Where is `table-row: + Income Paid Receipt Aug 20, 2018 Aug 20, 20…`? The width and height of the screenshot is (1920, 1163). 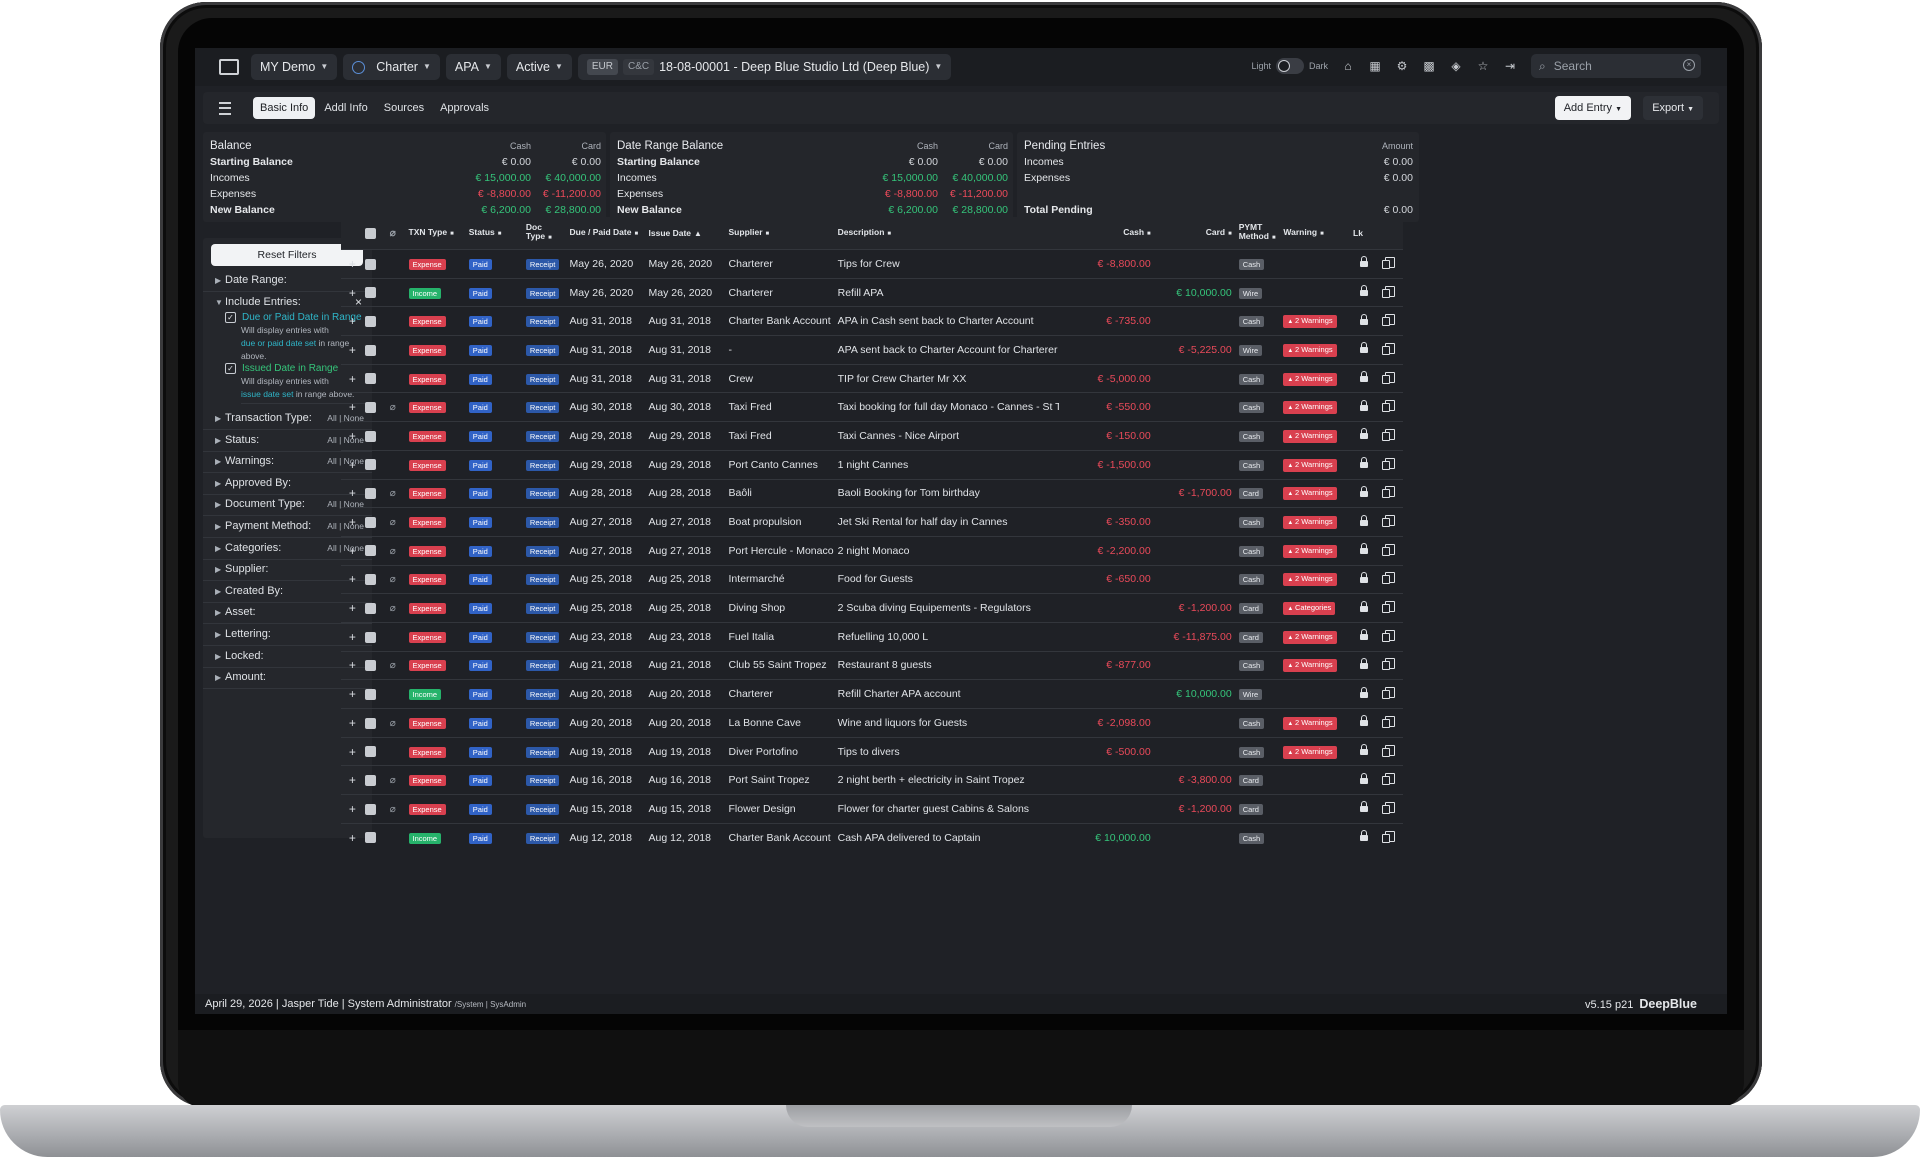 table-row: + Income Paid Receipt Aug 20, 2018 Aug 20, 20… is located at coordinates (872, 694).